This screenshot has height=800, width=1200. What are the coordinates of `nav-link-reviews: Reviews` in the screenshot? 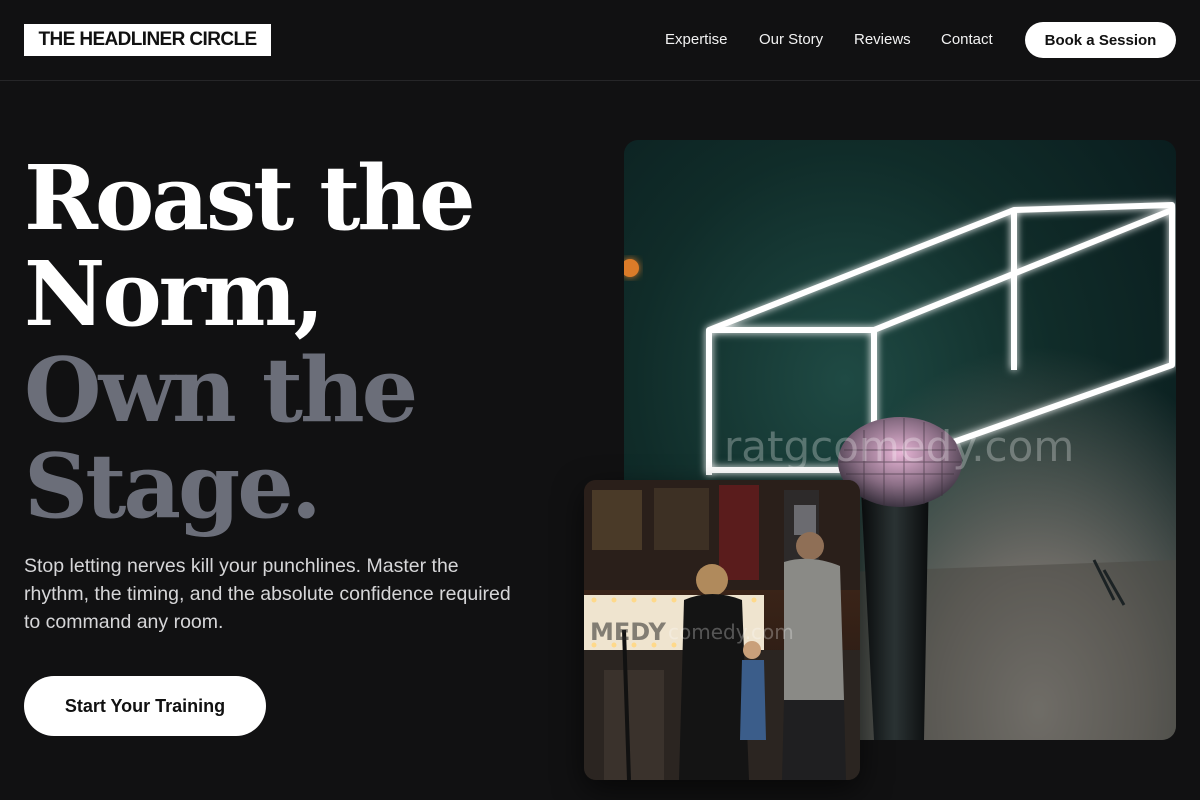 It's located at (882, 40).